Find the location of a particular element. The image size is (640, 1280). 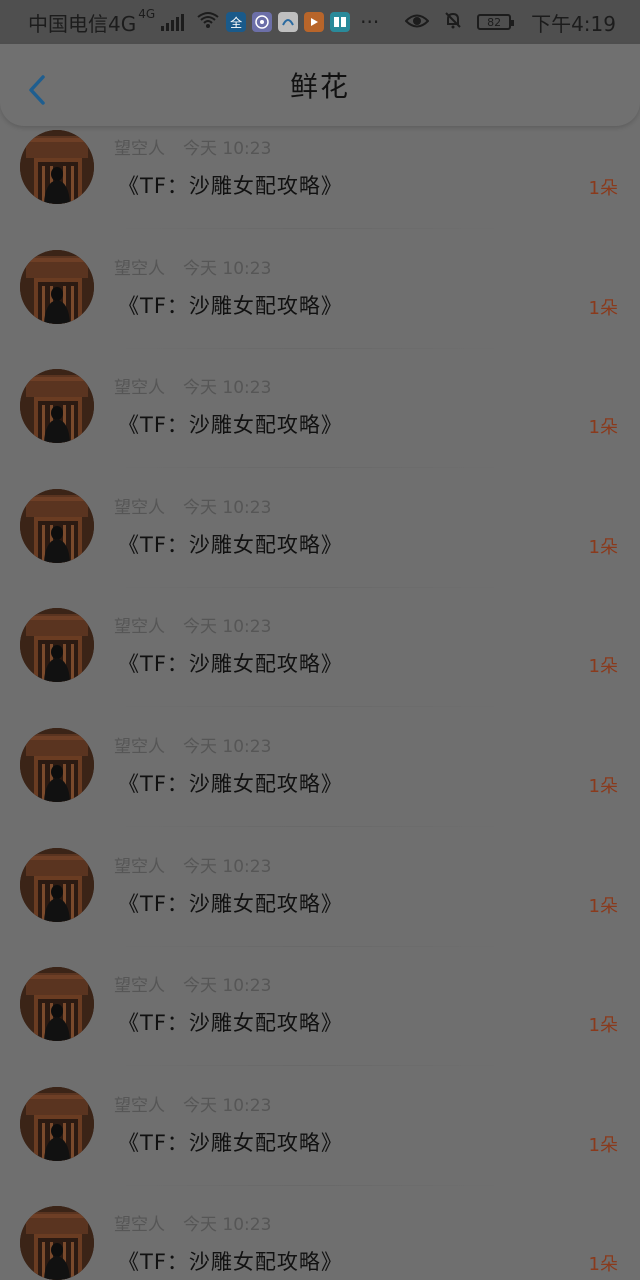

more-notifications-icon: ··· is located at coordinates (370, 22).